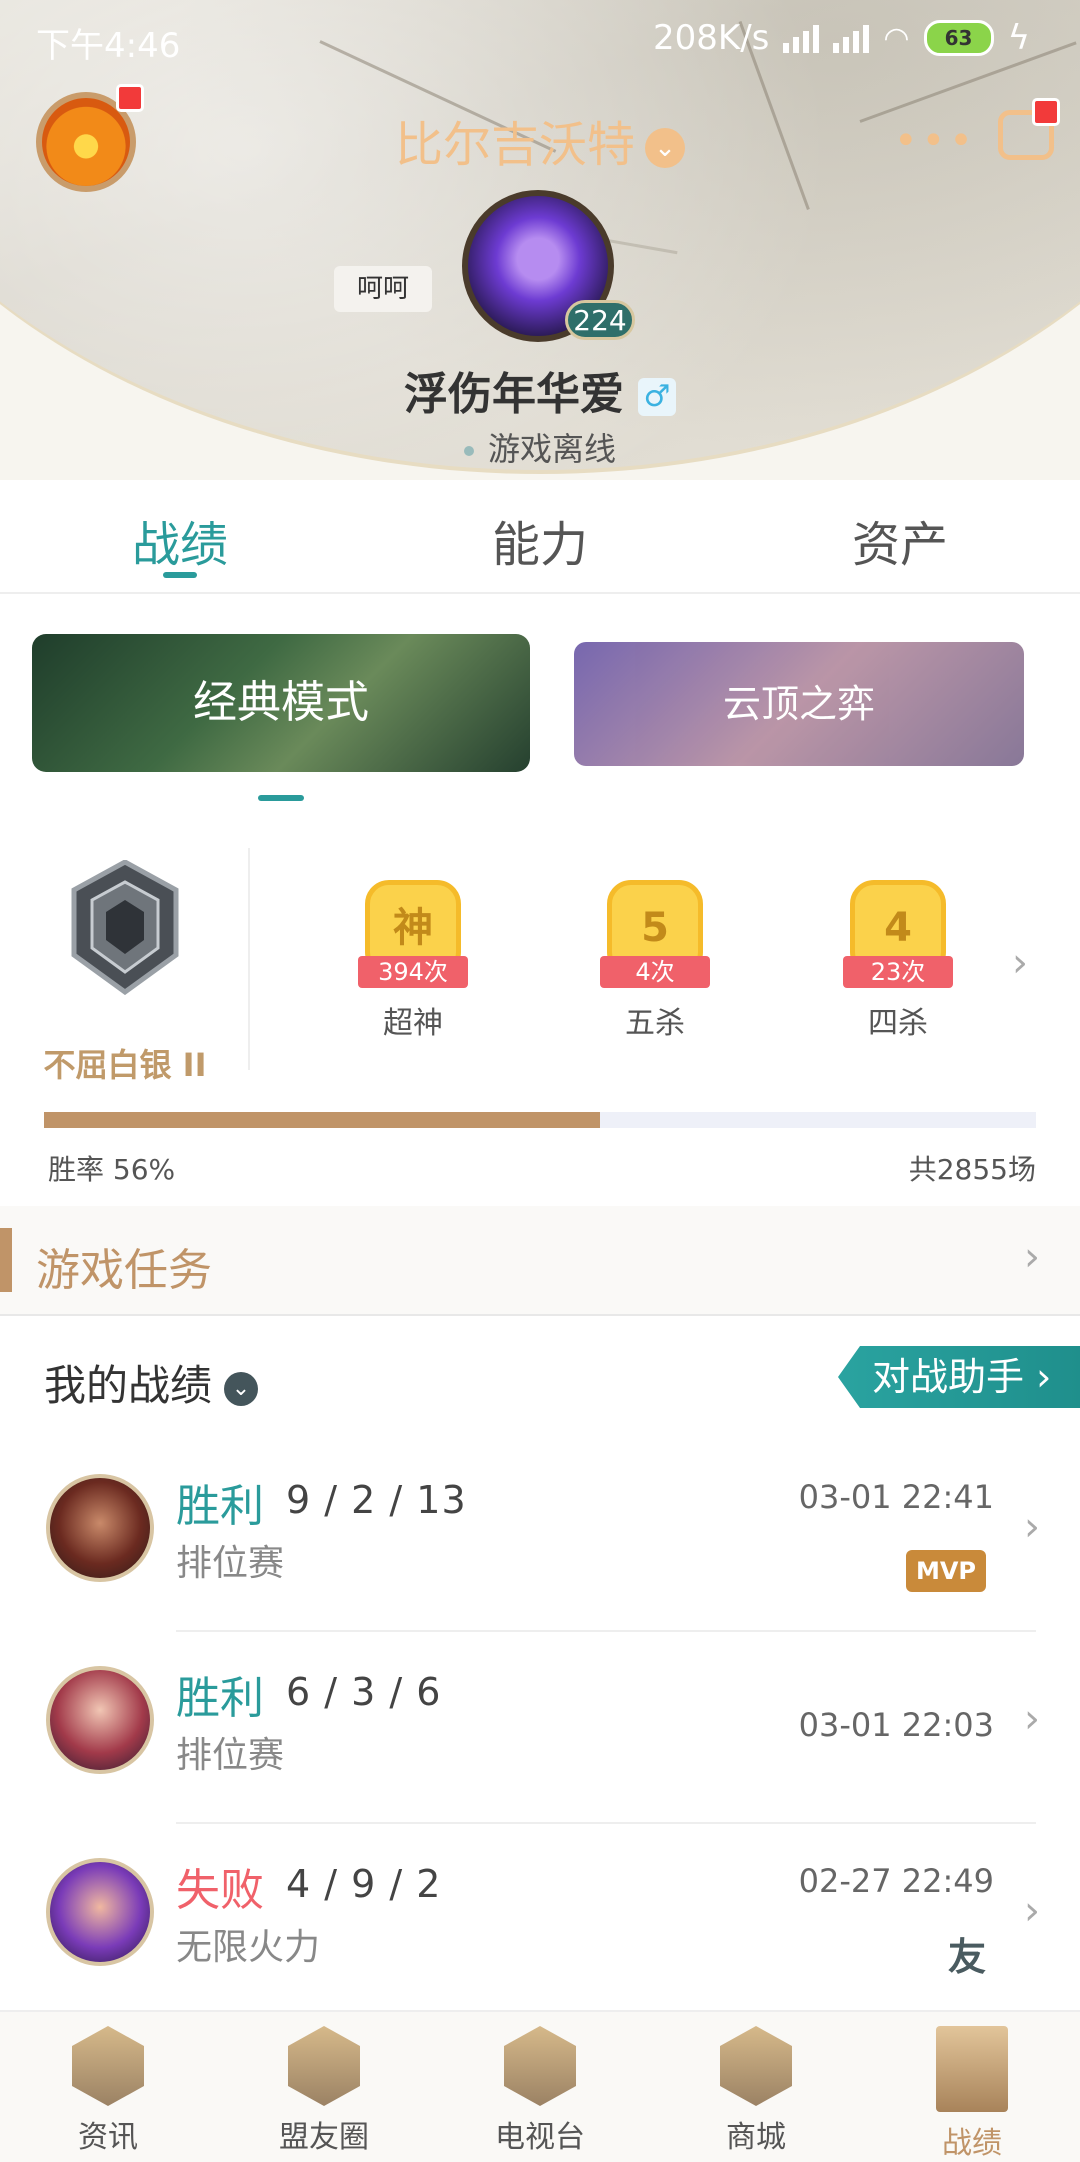  What do you see at coordinates (322, 1120) in the screenshot?
I see `win-rate-fill` at bounding box center [322, 1120].